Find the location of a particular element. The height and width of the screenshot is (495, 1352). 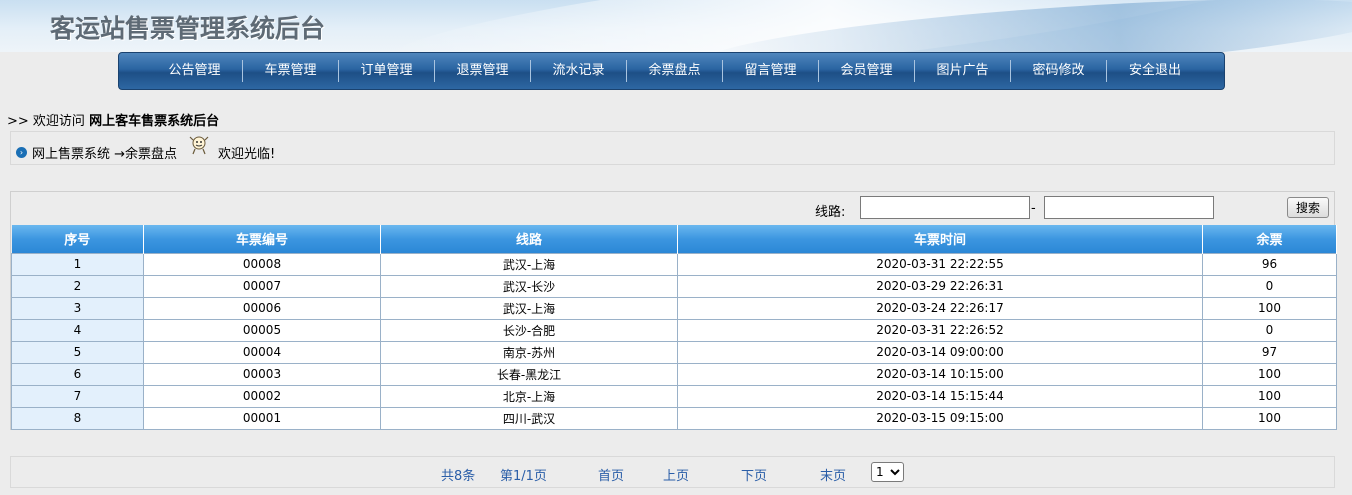

cell-index: 2 is located at coordinates (77, 286).